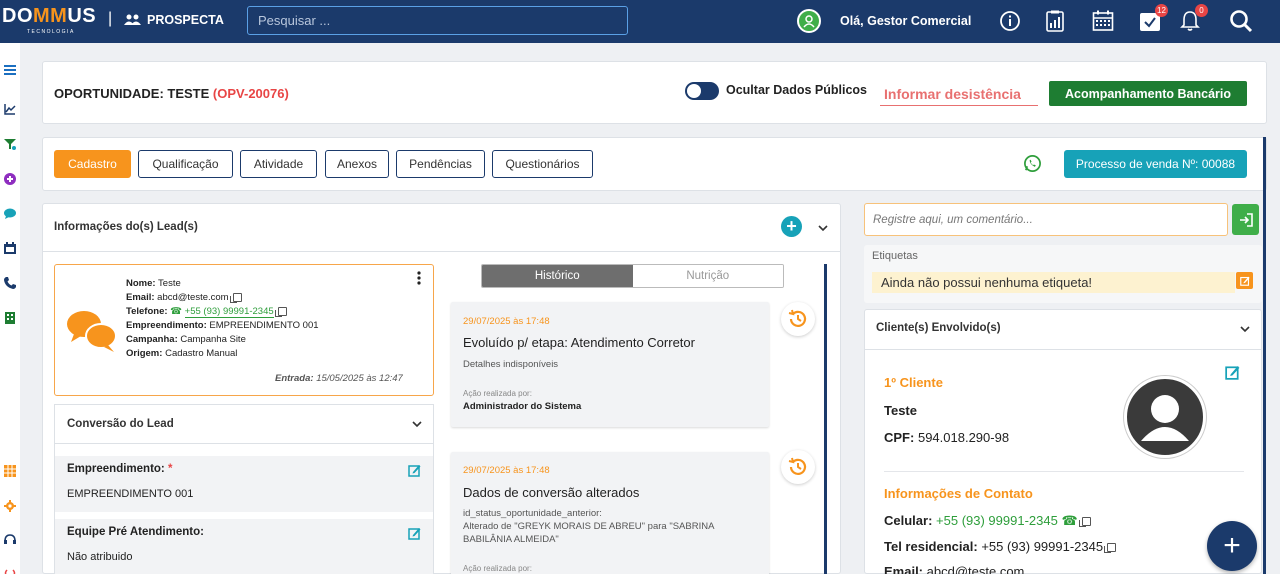 This screenshot has height=574, width=1280. I want to click on edit-client-icon, so click(1232, 372).